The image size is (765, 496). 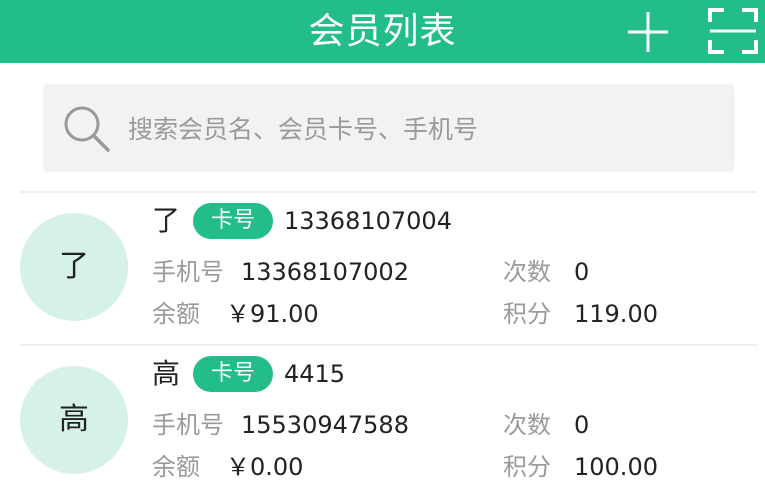 What do you see at coordinates (382, 31) in the screenshot?
I see `app-header: 会员列表` at bounding box center [382, 31].